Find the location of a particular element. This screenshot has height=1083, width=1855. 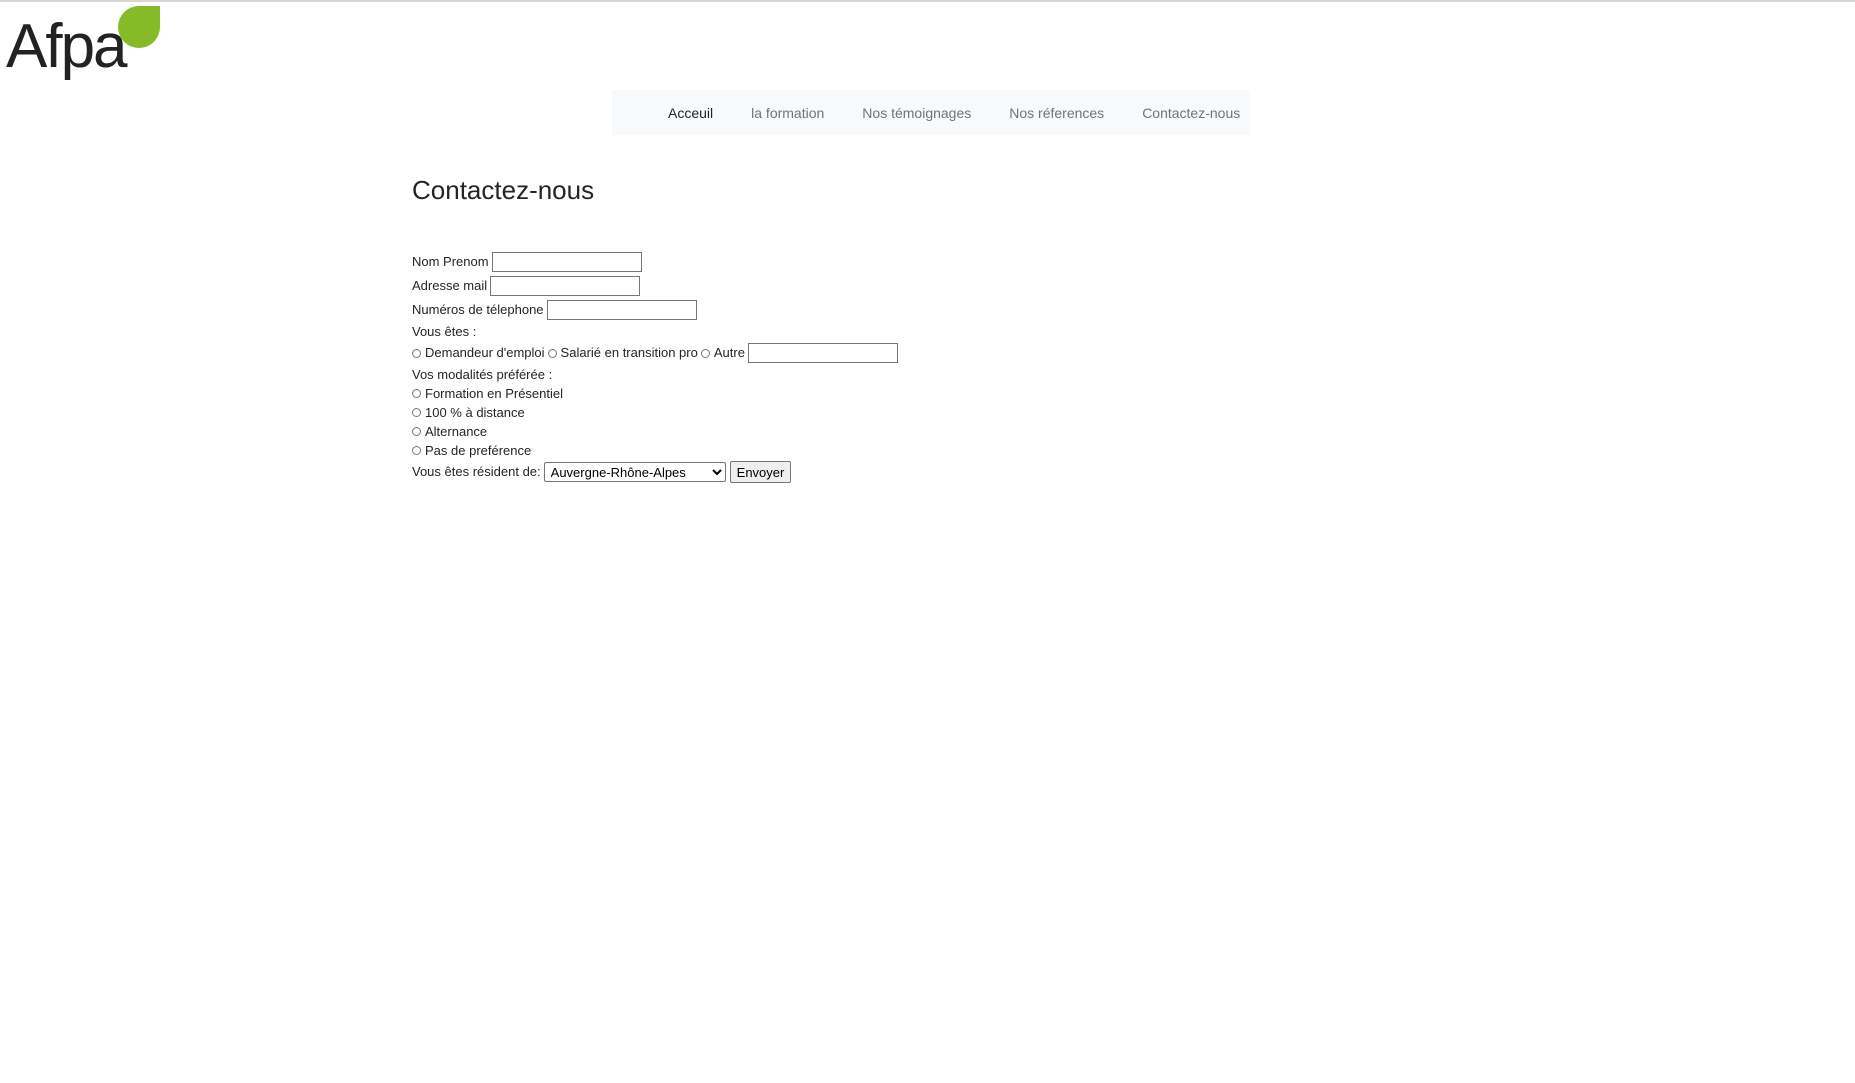

status-option-label: Demandeur d'emploi is located at coordinates (485, 352).